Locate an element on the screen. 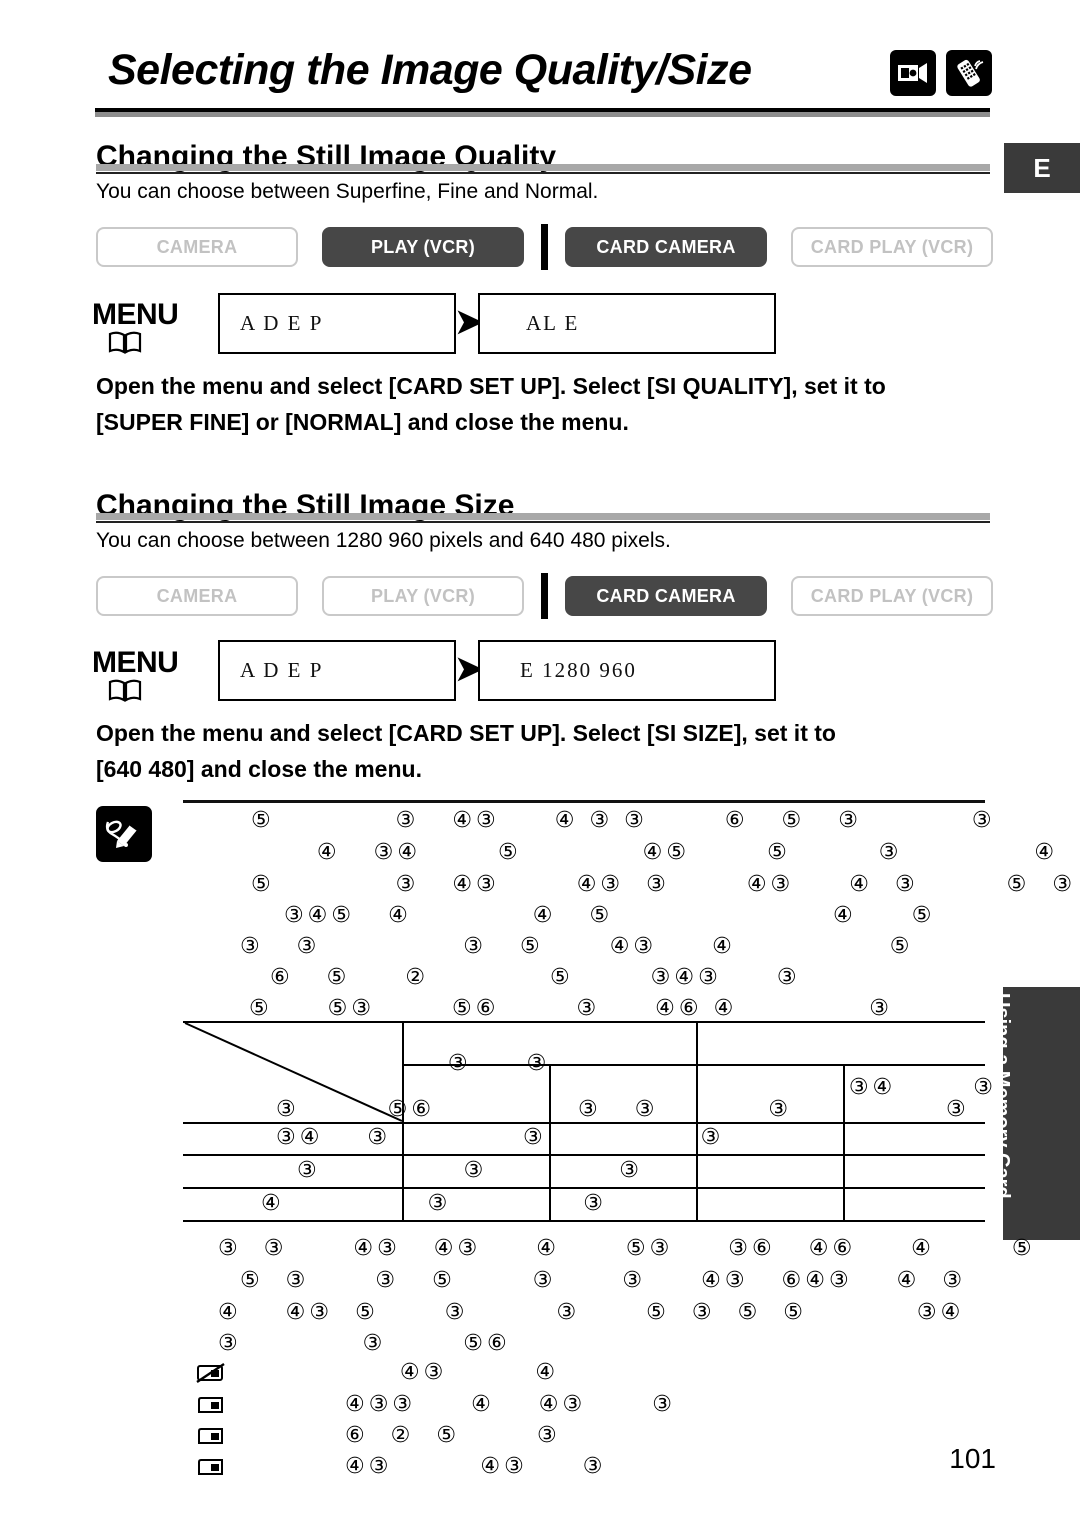  notes-top-rule is located at coordinates (584, 801).